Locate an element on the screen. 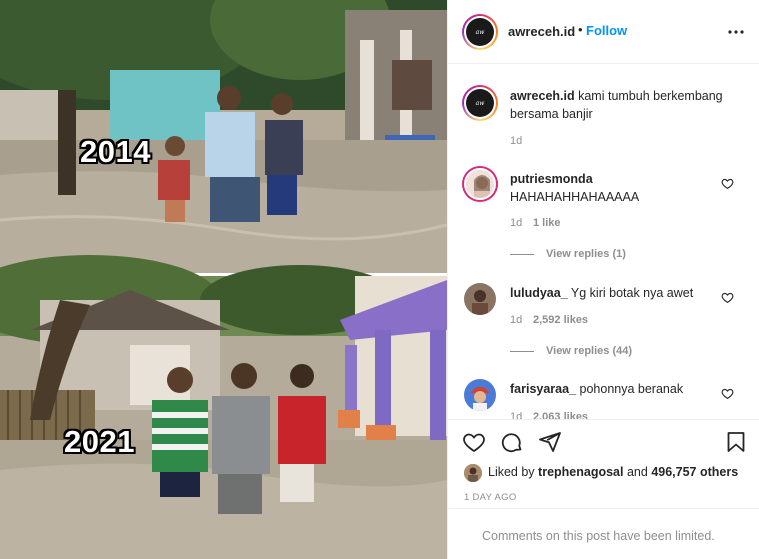 The image size is (759, 559). comment-content: luludyaa_ Yg kiri botak nya awet is located at coordinates (615, 293).